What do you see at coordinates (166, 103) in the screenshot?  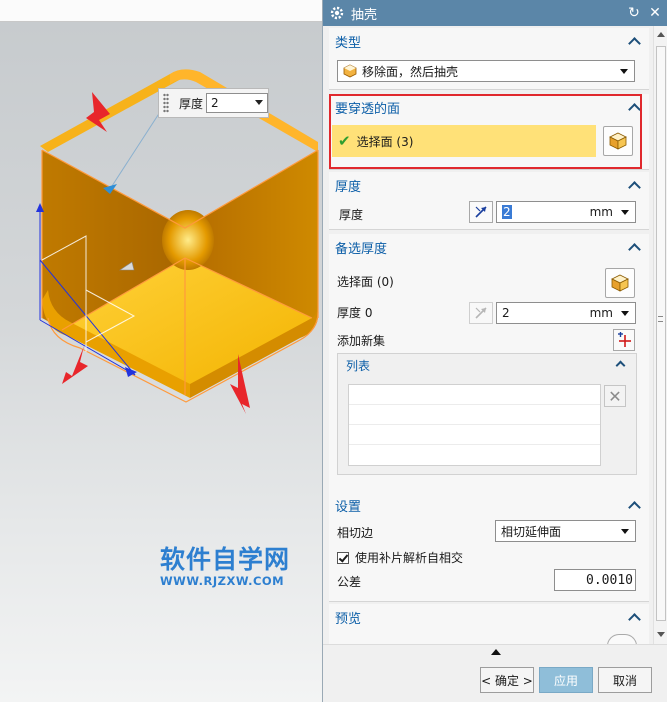 I see `popup-grip-handle` at bounding box center [166, 103].